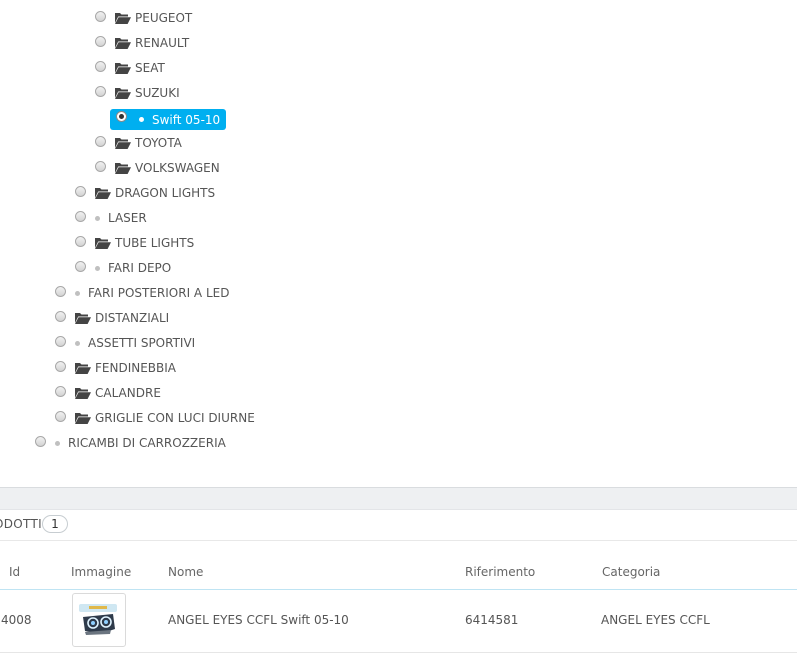 This screenshot has height=661, width=797. Describe the element at coordinates (175, 418) in the screenshot. I see `tree-label: GRIGLIE CON LUCI DIURNE` at that location.